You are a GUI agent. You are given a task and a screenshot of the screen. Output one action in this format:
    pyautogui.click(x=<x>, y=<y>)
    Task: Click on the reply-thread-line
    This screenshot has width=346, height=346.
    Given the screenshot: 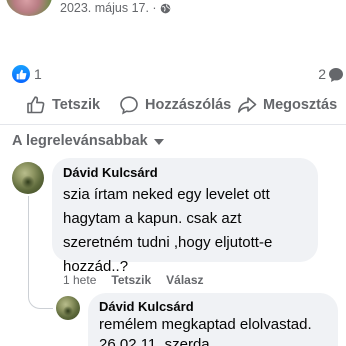 What is the action you would take?
    pyautogui.click(x=28, y=244)
    